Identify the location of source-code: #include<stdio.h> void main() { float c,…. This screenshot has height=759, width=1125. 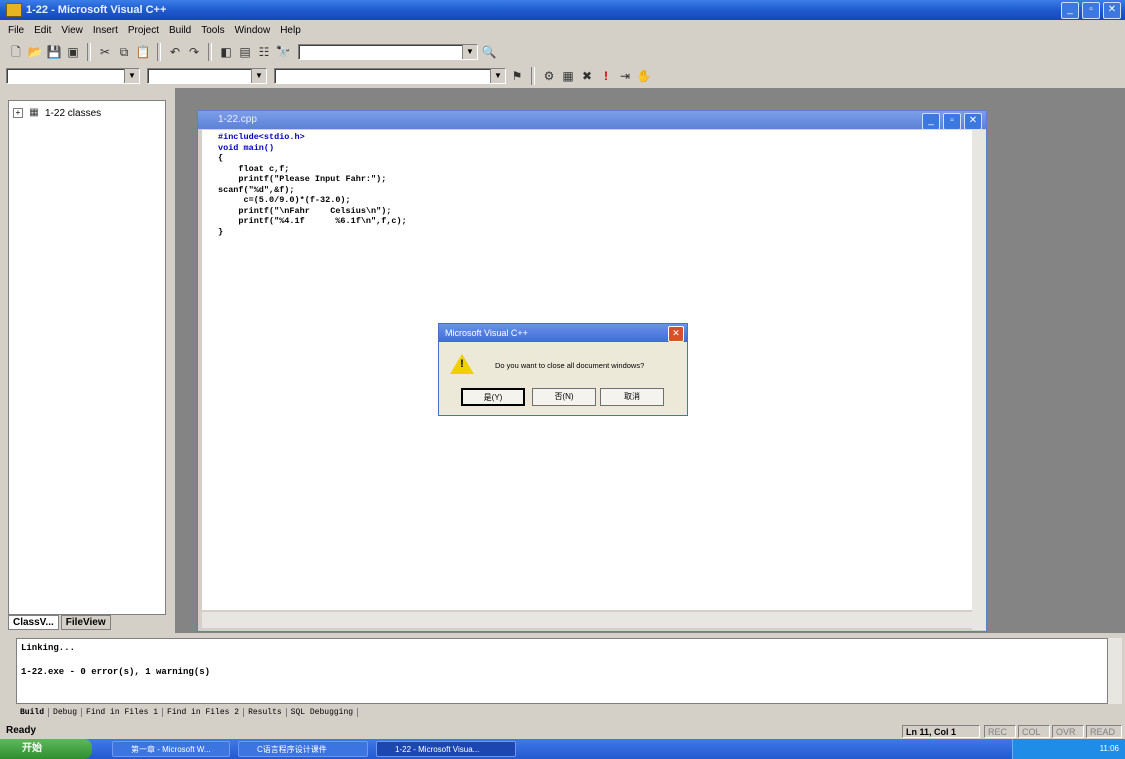
(587, 184).